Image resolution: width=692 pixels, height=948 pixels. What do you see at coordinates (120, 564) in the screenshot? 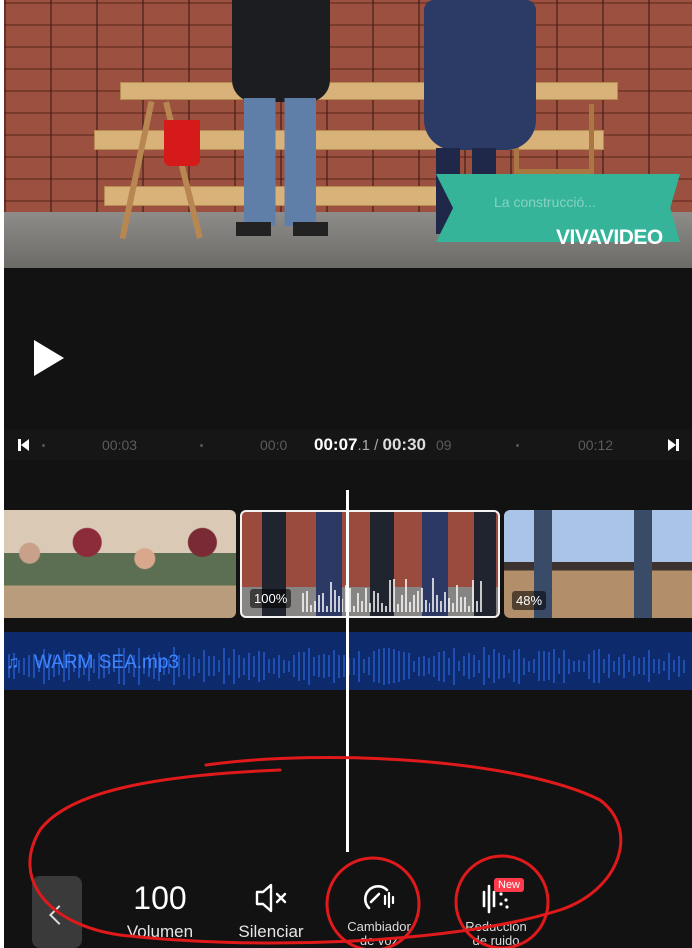
I see `video-clip` at bounding box center [120, 564].